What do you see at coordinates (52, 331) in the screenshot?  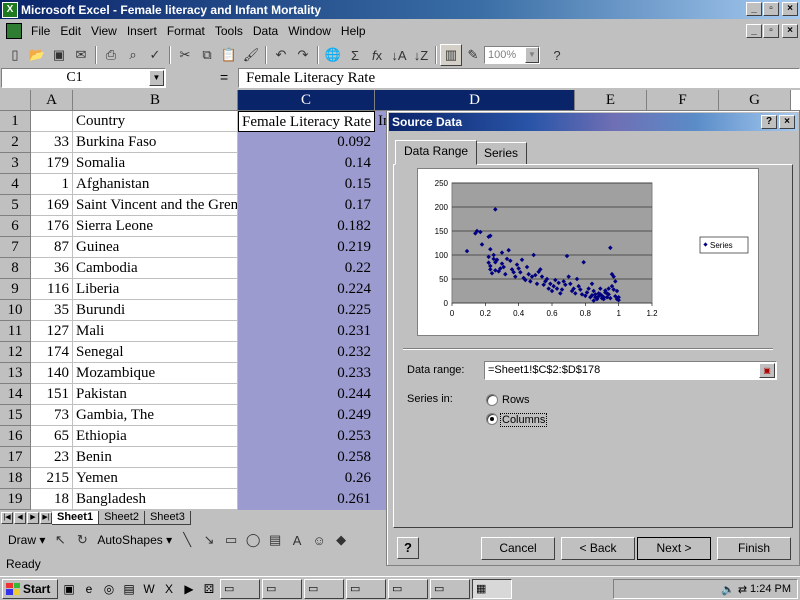 I see `cell-a: 127` at bounding box center [52, 331].